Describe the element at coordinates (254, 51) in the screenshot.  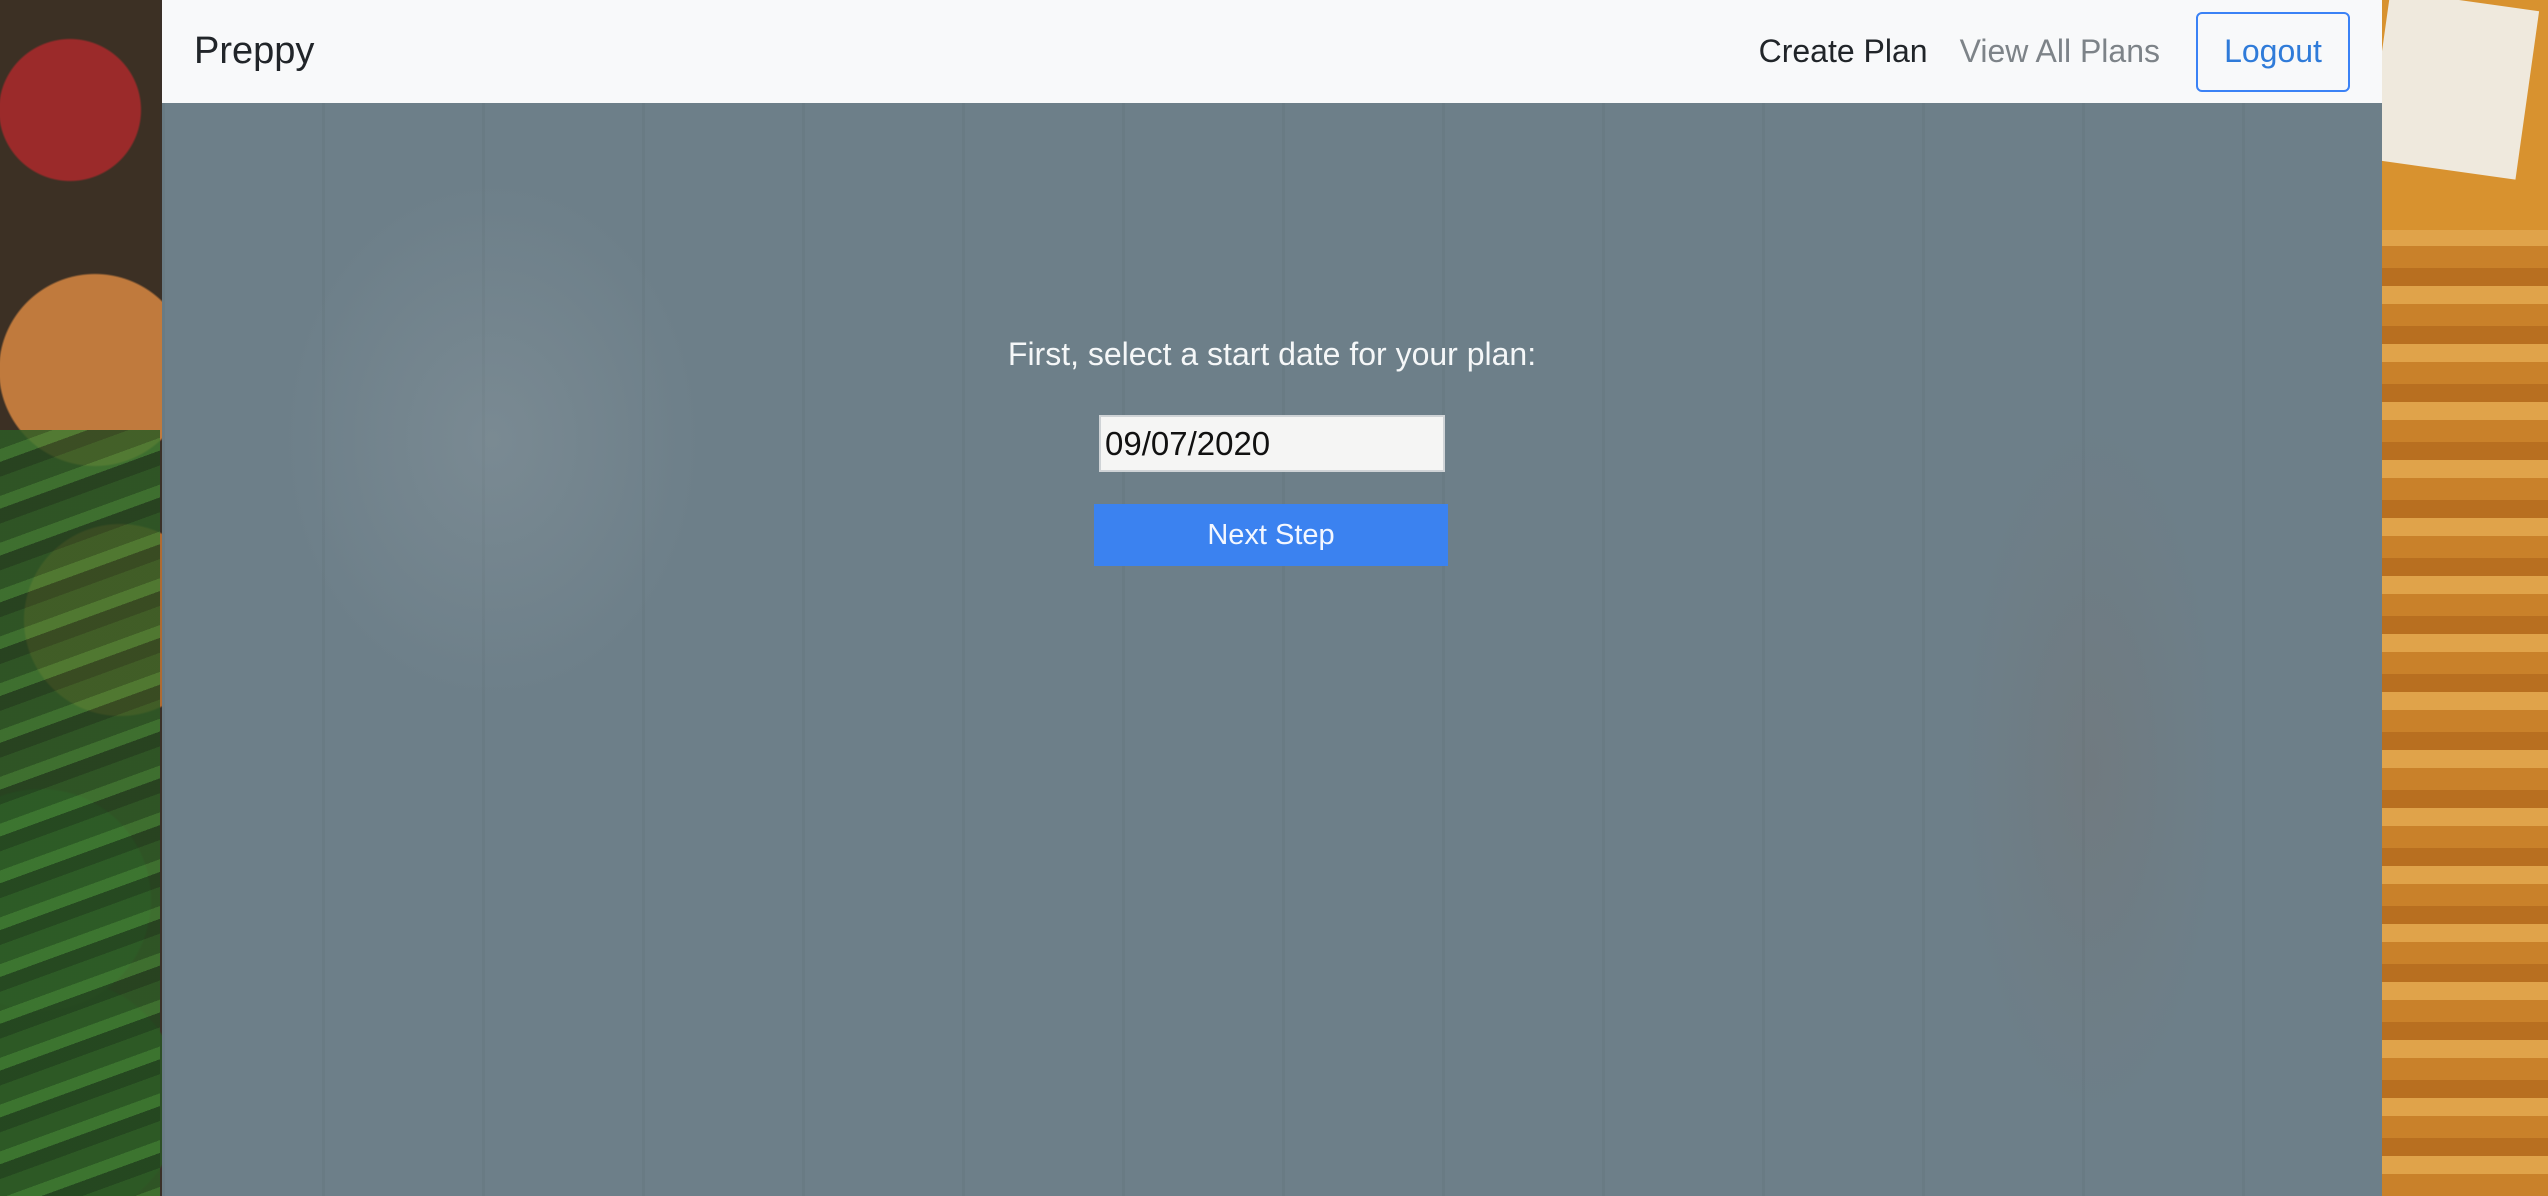
I see `brand-logo: Preppy` at that location.